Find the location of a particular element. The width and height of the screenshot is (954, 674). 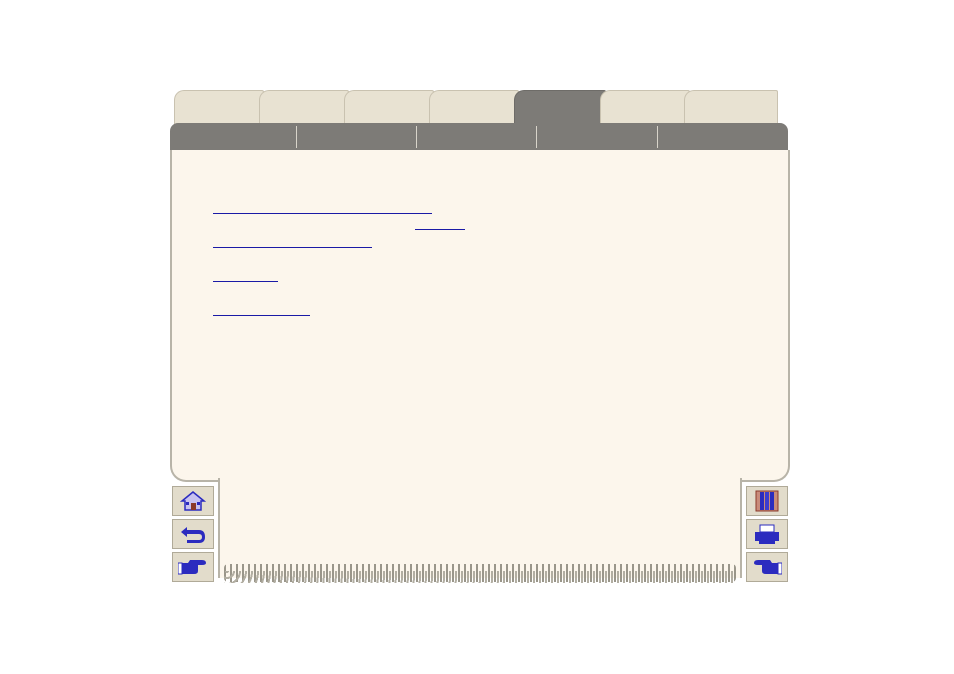

back-icon is located at coordinates (193, 535).